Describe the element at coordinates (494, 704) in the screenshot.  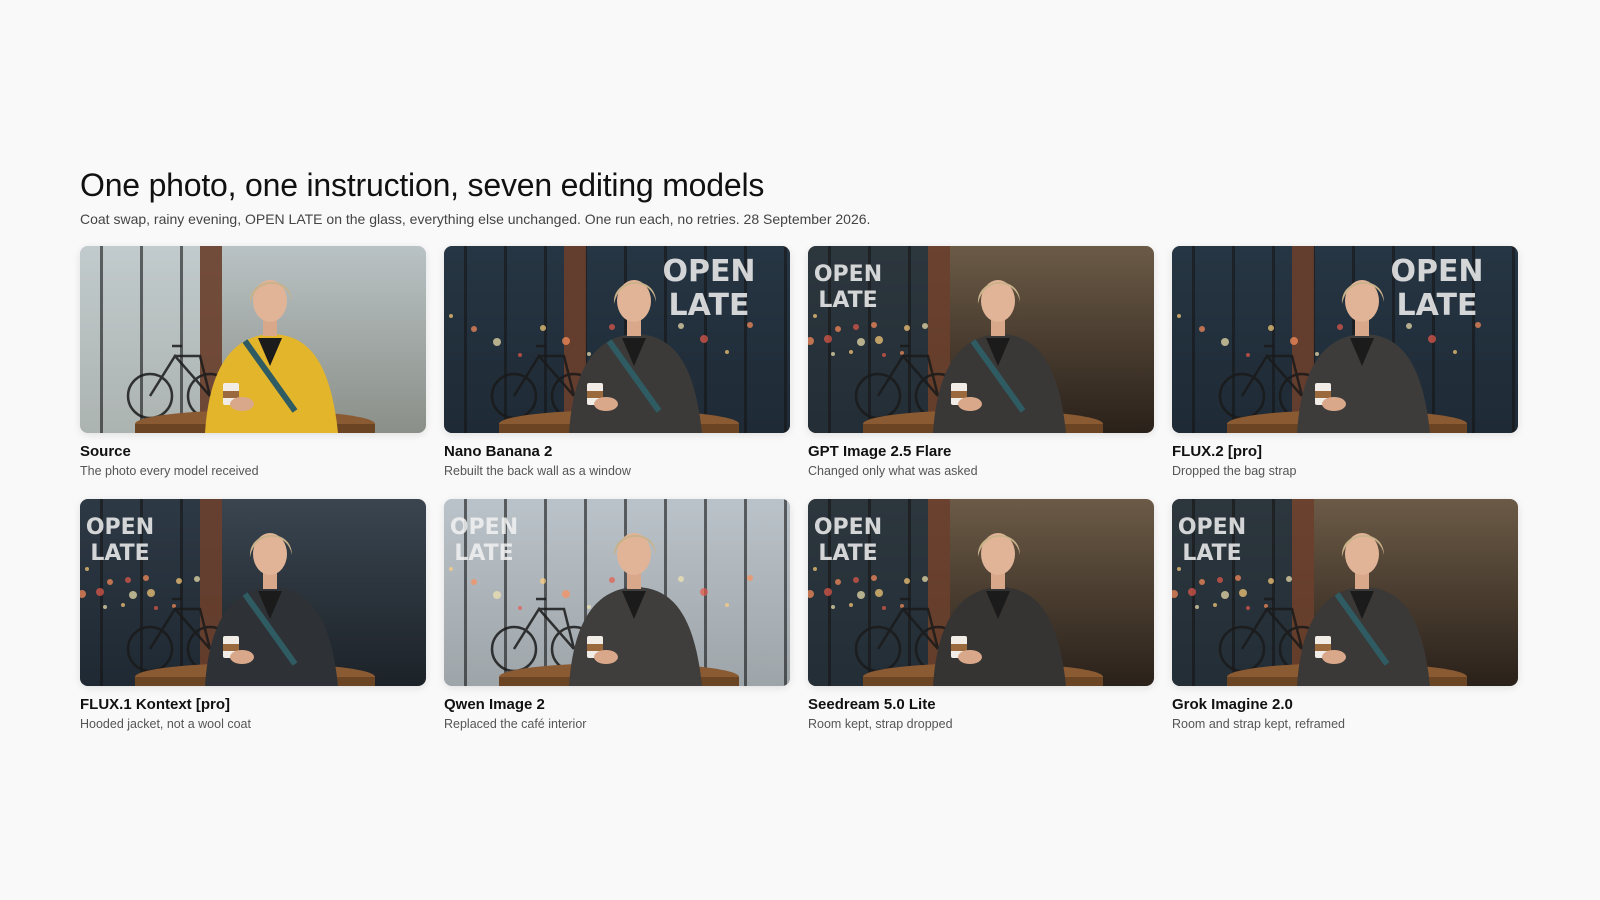
I see `model-name: Qwen Image 2` at that location.